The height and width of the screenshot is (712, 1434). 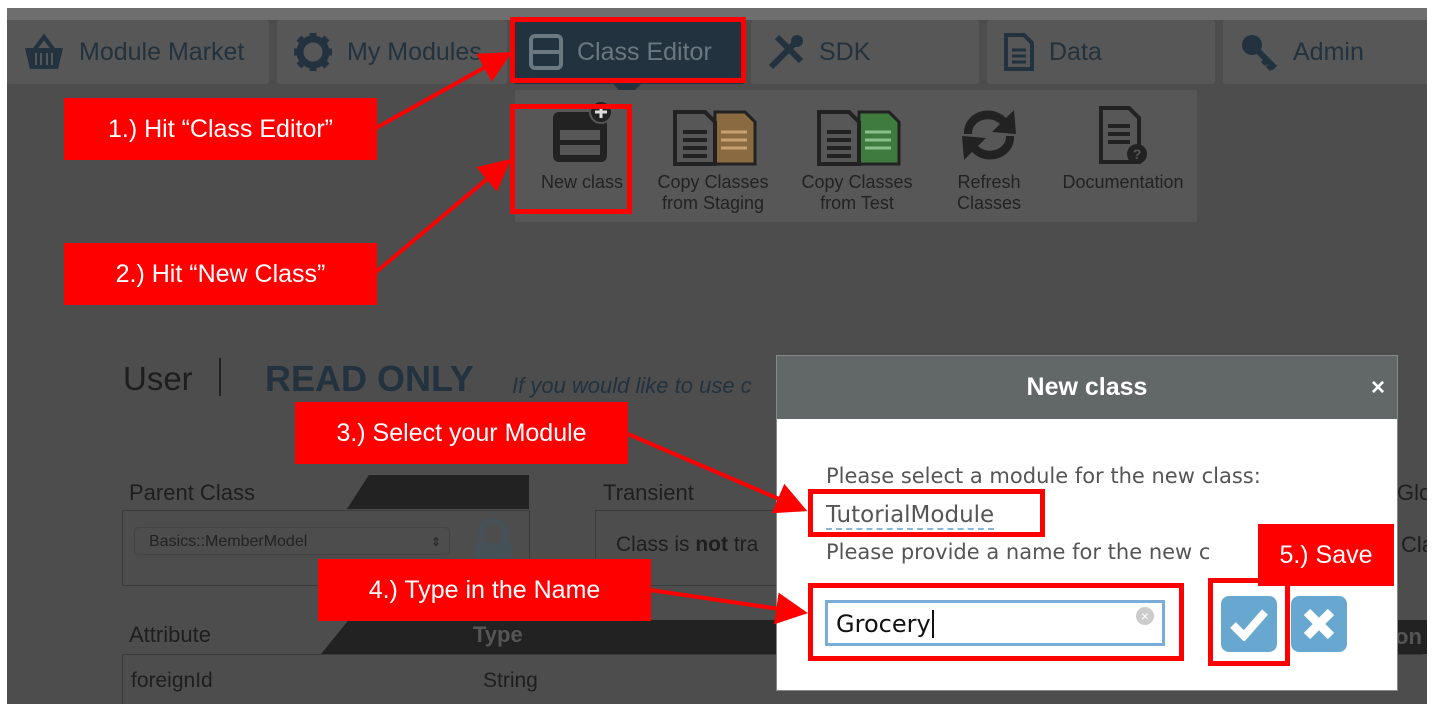 I want to click on arrow-step1, so click(x=443, y=91).